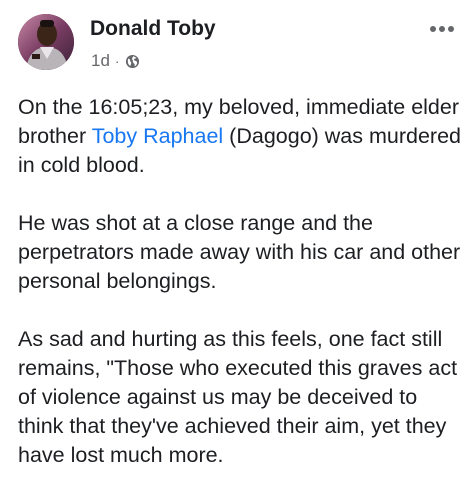 The width and height of the screenshot is (474, 499). I want to click on more-options-icon, so click(442, 29).